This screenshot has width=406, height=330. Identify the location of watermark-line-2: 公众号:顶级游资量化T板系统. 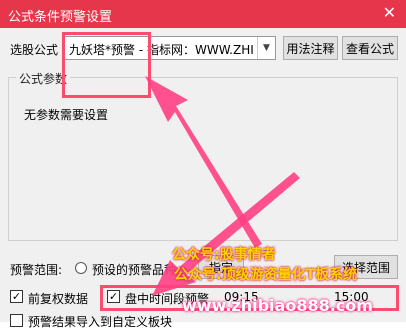
(266, 275).